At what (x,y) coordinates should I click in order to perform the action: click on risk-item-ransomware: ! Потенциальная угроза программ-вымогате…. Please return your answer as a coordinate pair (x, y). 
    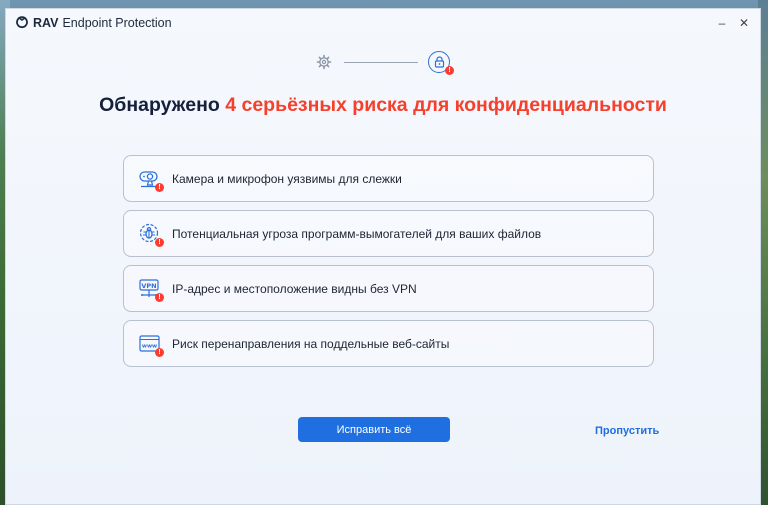
    Looking at the image, I should click on (388, 233).